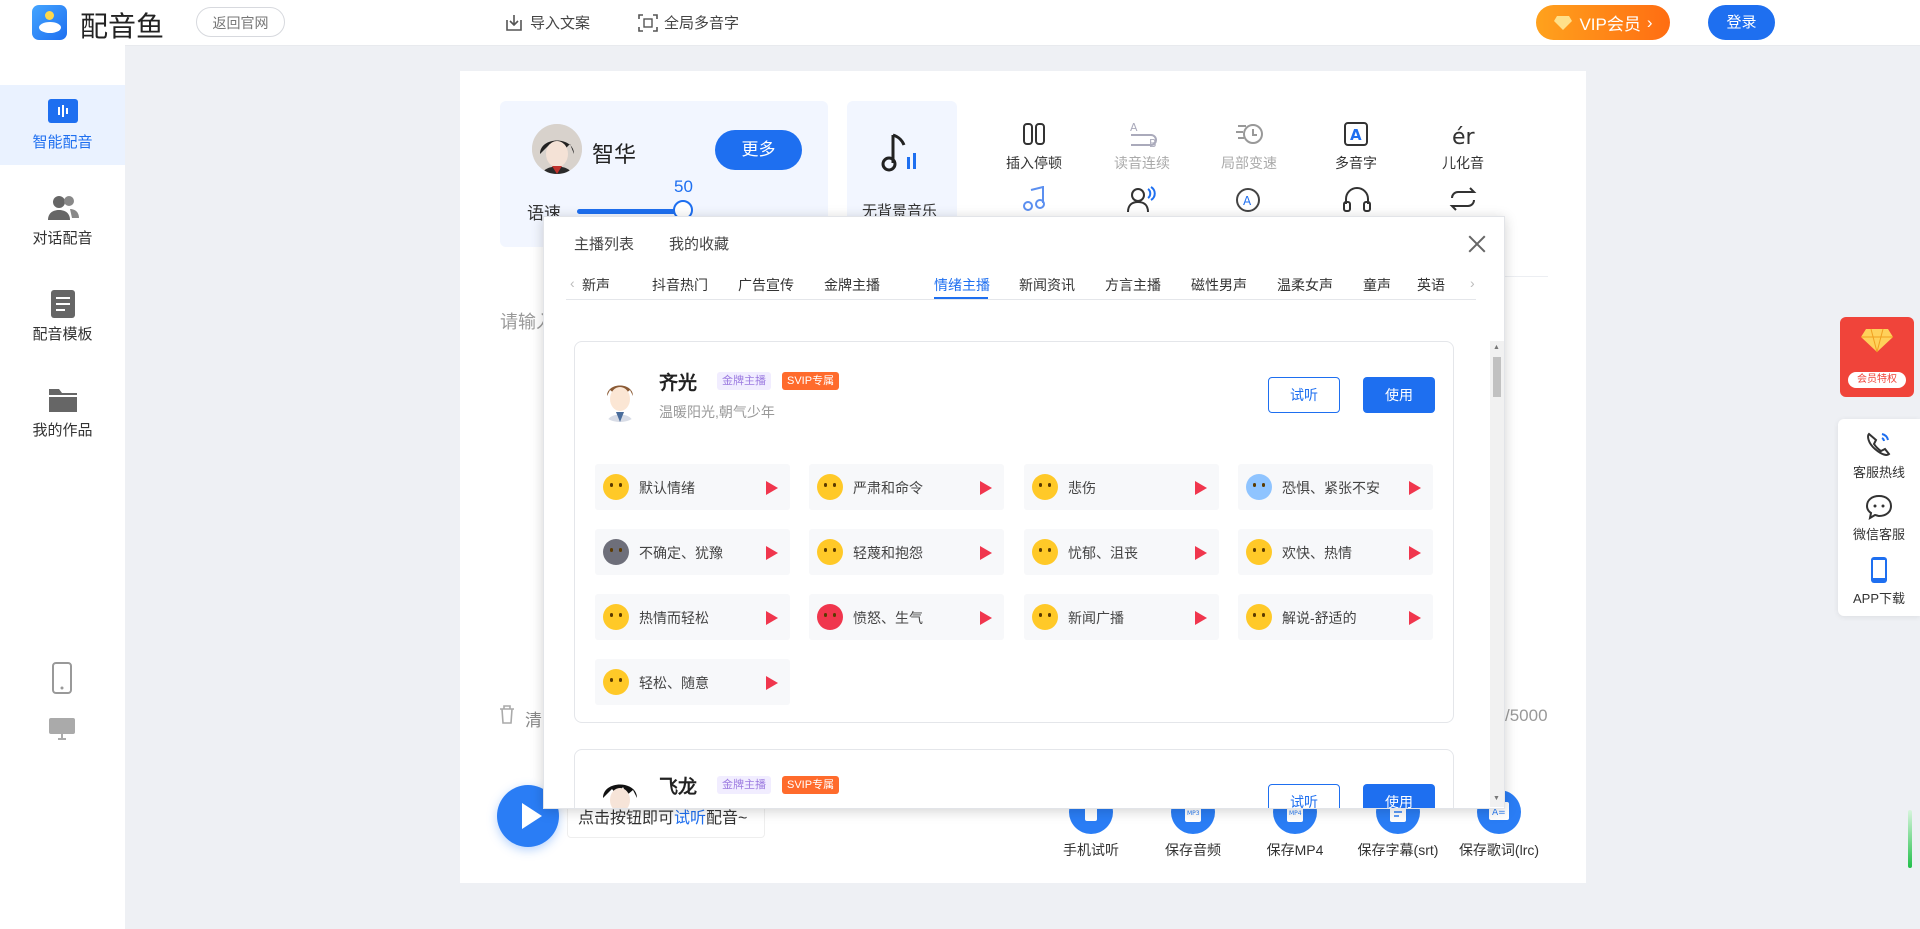 The height and width of the screenshot is (929, 1920). What do you see at coordinates (1133, 285) in the screenshot?
I see `category-tab: 方言主播` at bounding box center [1133, 285].